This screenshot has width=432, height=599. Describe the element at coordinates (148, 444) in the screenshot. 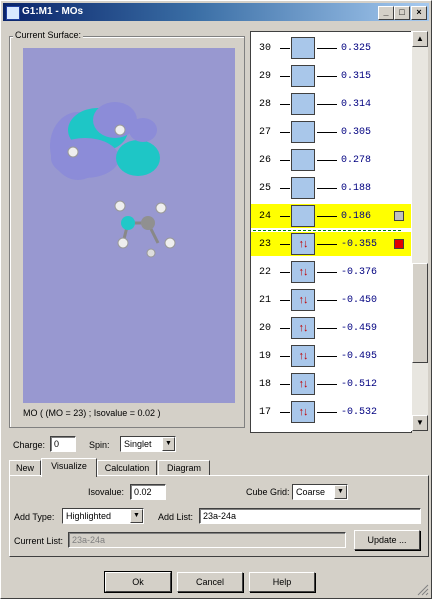

I see `spin-select: Singlet ▼` at that location.